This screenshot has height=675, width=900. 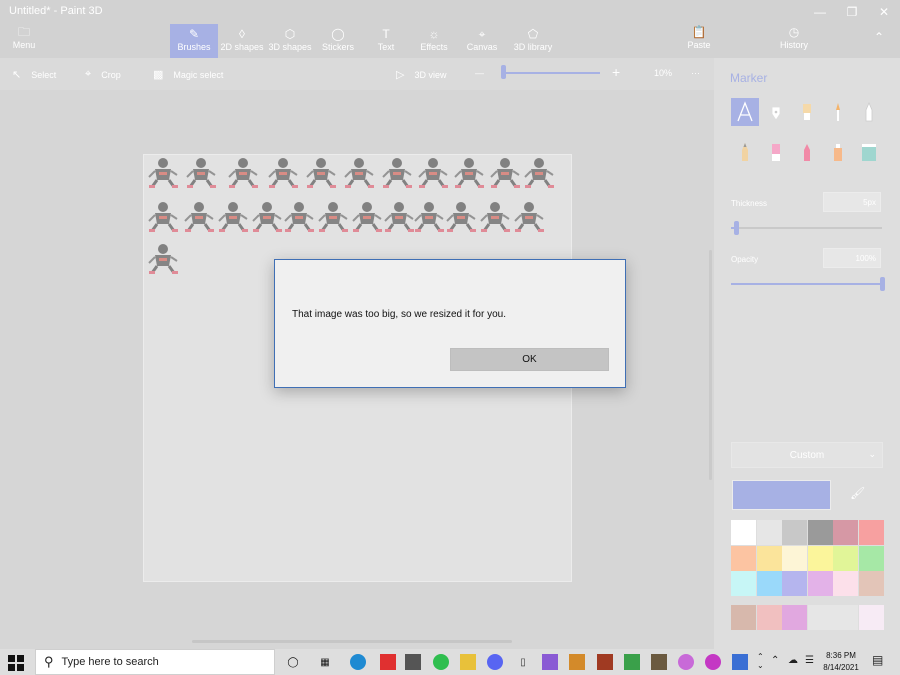 What do you see at coordinates (882, 284) in the screenshot?
I see `opacity-slider-thumb` at bounding box center [882, 284].